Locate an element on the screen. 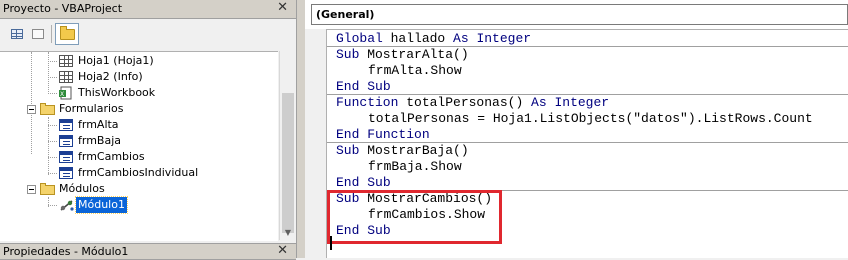  svg-text: X is located at coordinates (62, 94).